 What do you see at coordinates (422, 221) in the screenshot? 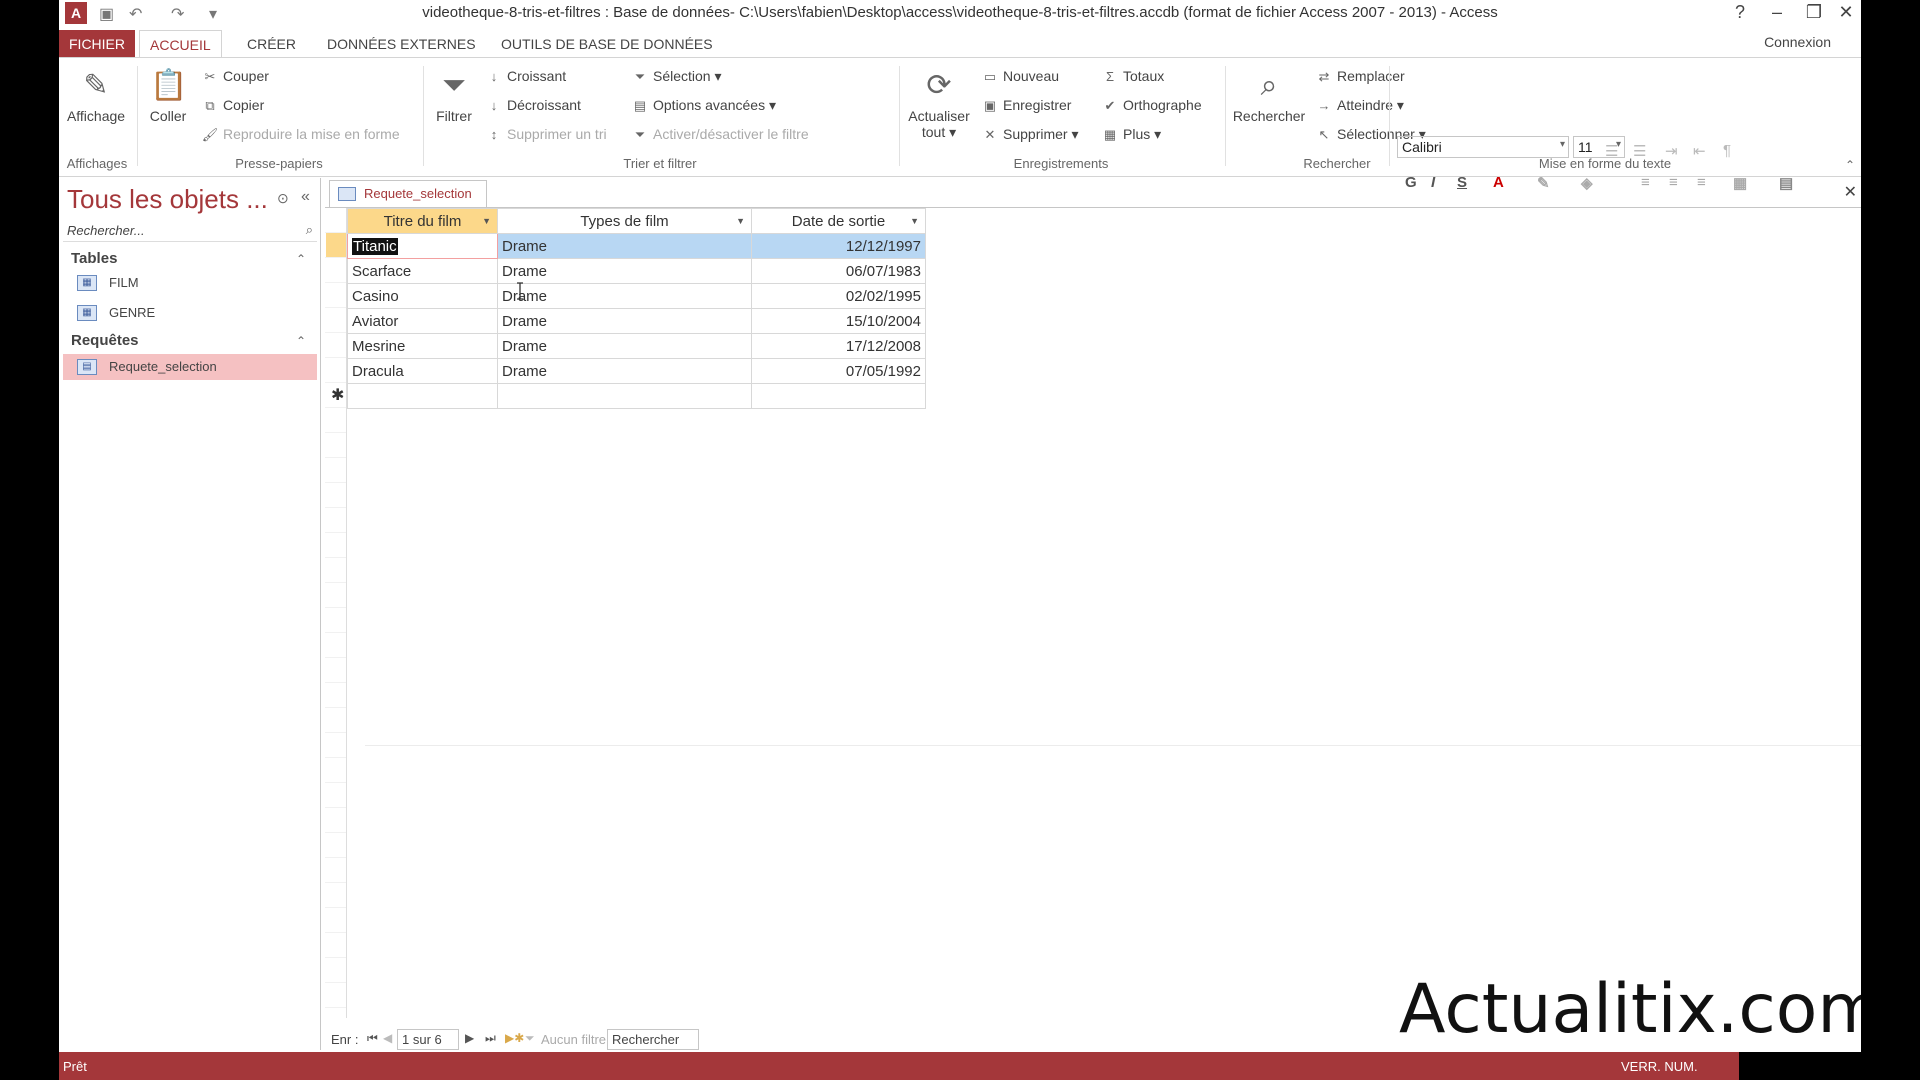
I see `column-header-titre: Titre du film ▼` at bounding box center [422, 221].